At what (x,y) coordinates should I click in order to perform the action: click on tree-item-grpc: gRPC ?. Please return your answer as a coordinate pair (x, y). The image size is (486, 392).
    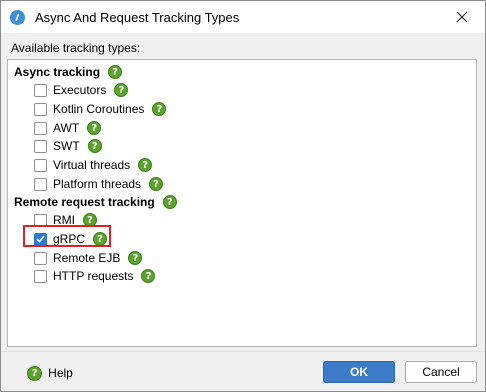
    Looking at the image, I should click on (71, 239).